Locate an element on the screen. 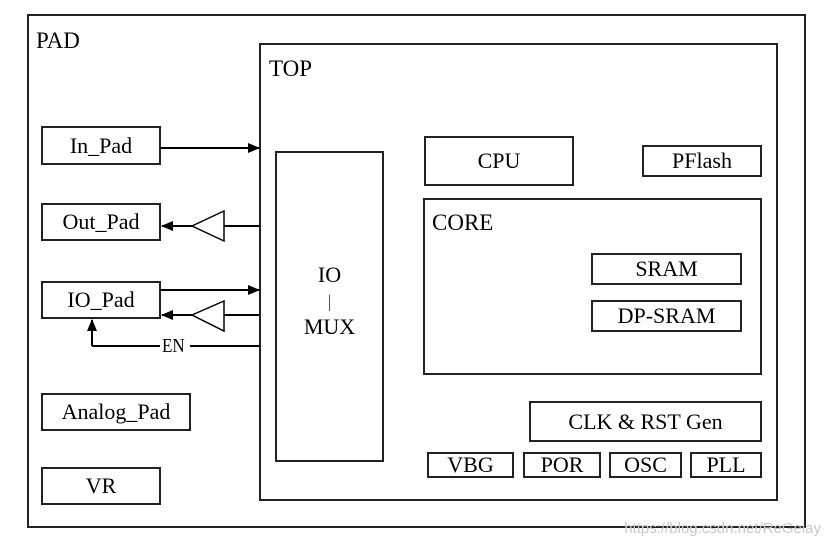 Image resolution: width=831 pixels, height=545 pixels. watermark: https://blog.csdn.net/ReGeiay is located at coordinates (722, 528).